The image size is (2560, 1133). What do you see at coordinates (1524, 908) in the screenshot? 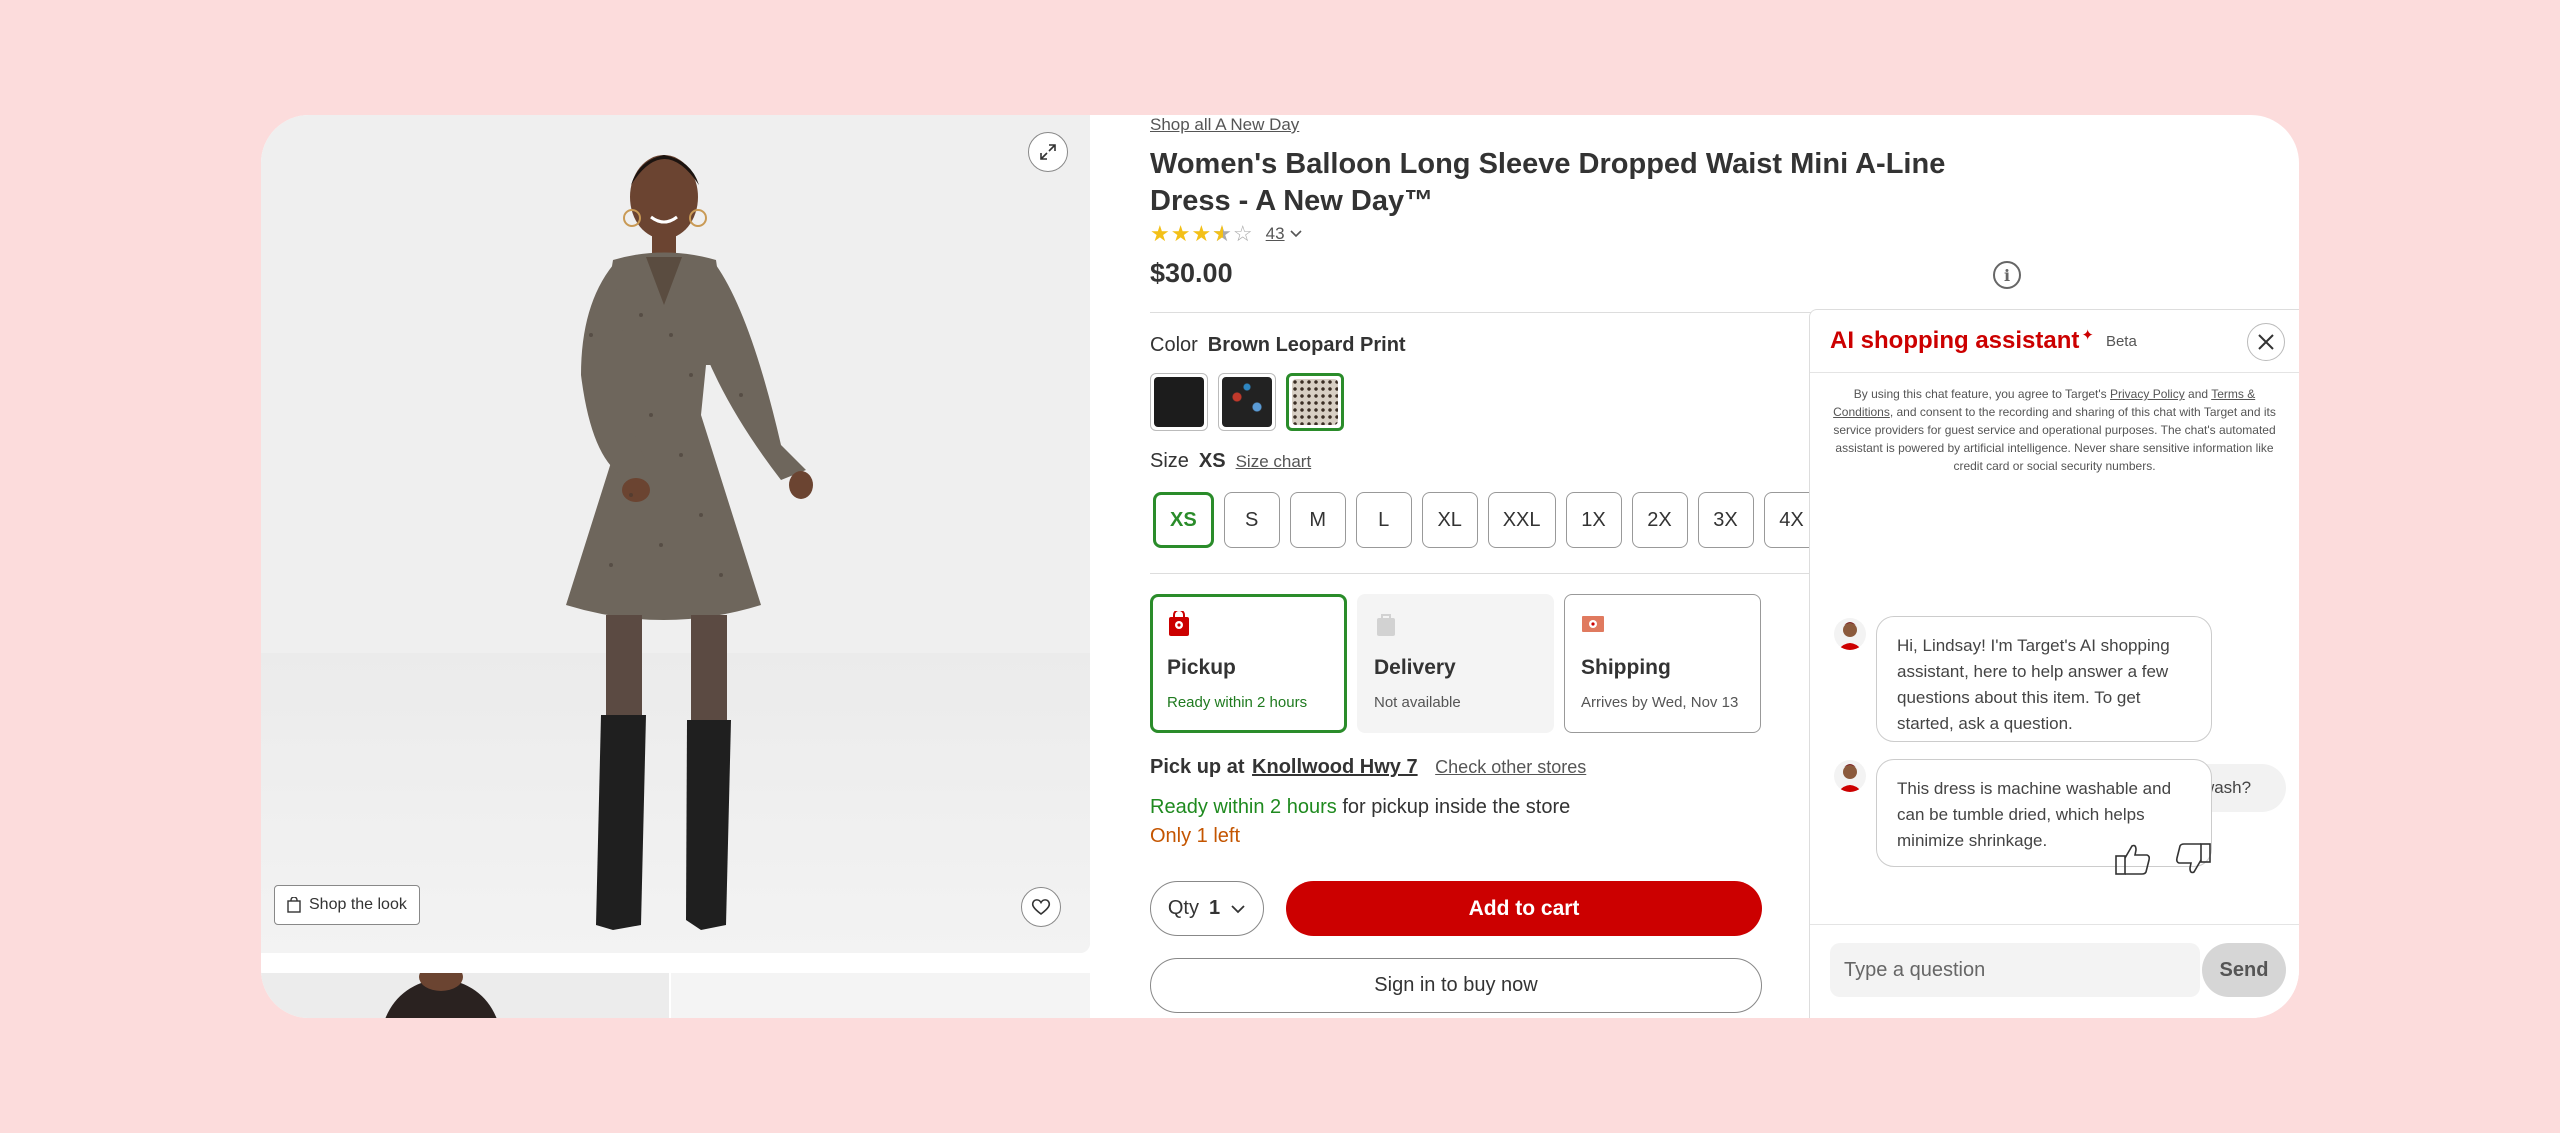
I see `add-to-cart-button: Add to cart` at bounding box center [1524, 908].